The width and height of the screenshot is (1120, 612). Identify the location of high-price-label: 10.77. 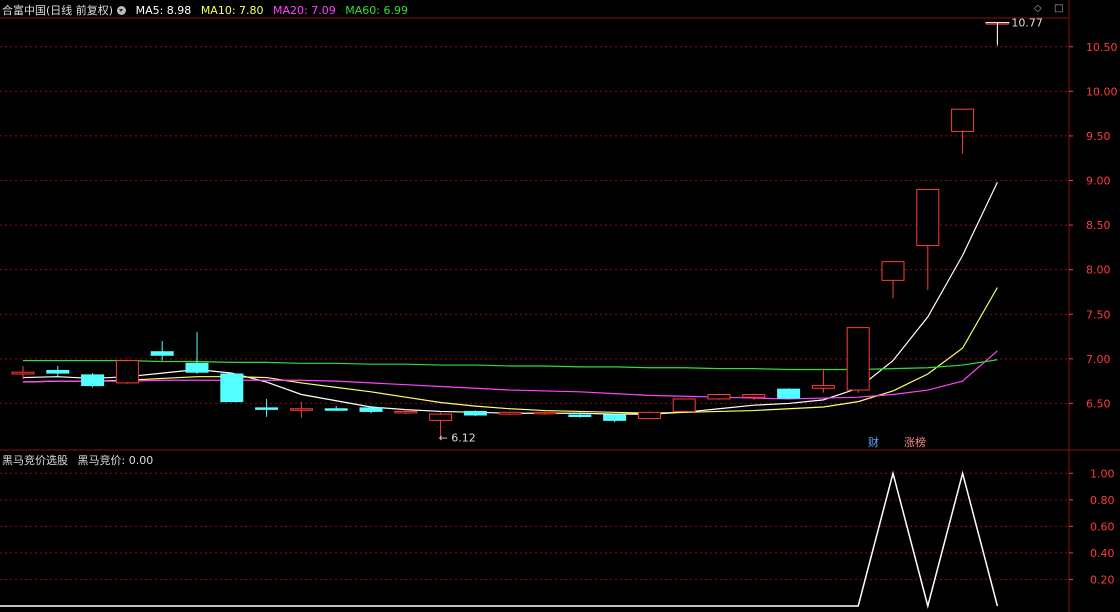
(1027, 23).